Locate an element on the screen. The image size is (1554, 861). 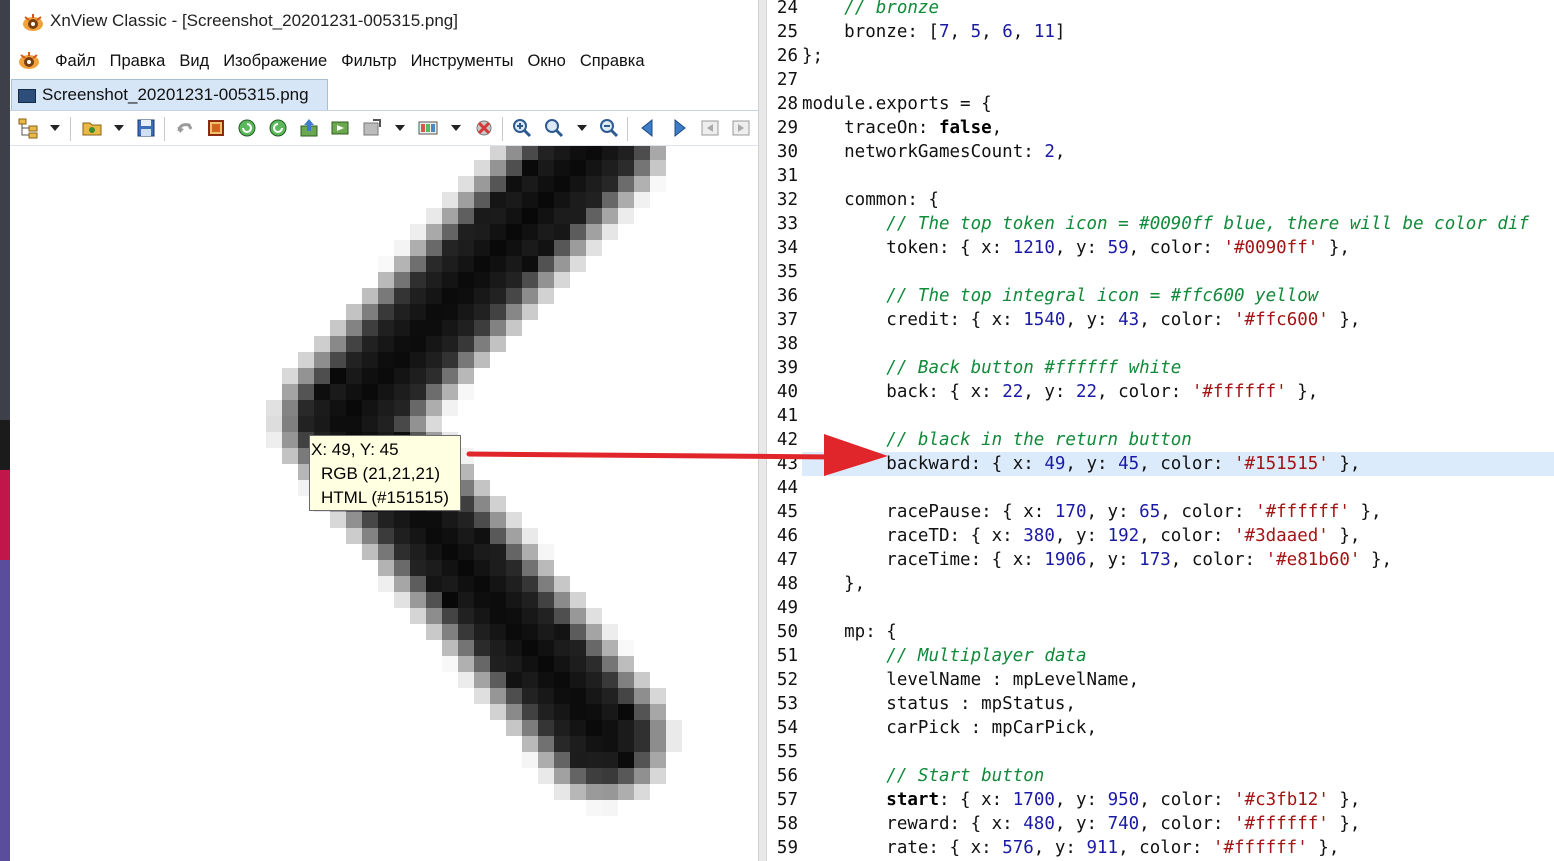
code-line: 48 }, is located at coordinates (1160, 584).